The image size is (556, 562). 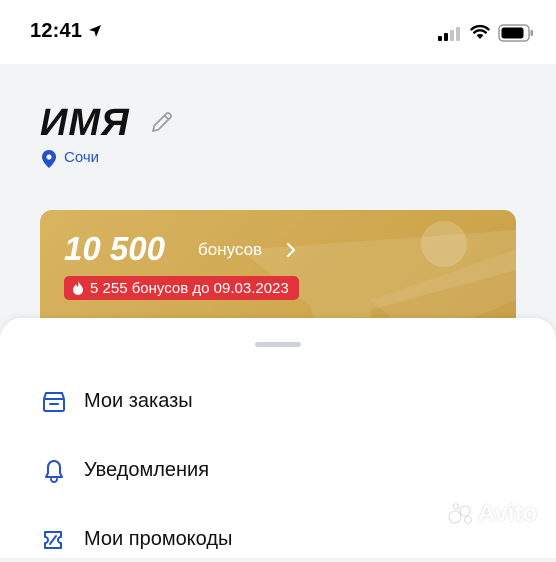 I want to click on flame-icon, so click(x=78, y=288).